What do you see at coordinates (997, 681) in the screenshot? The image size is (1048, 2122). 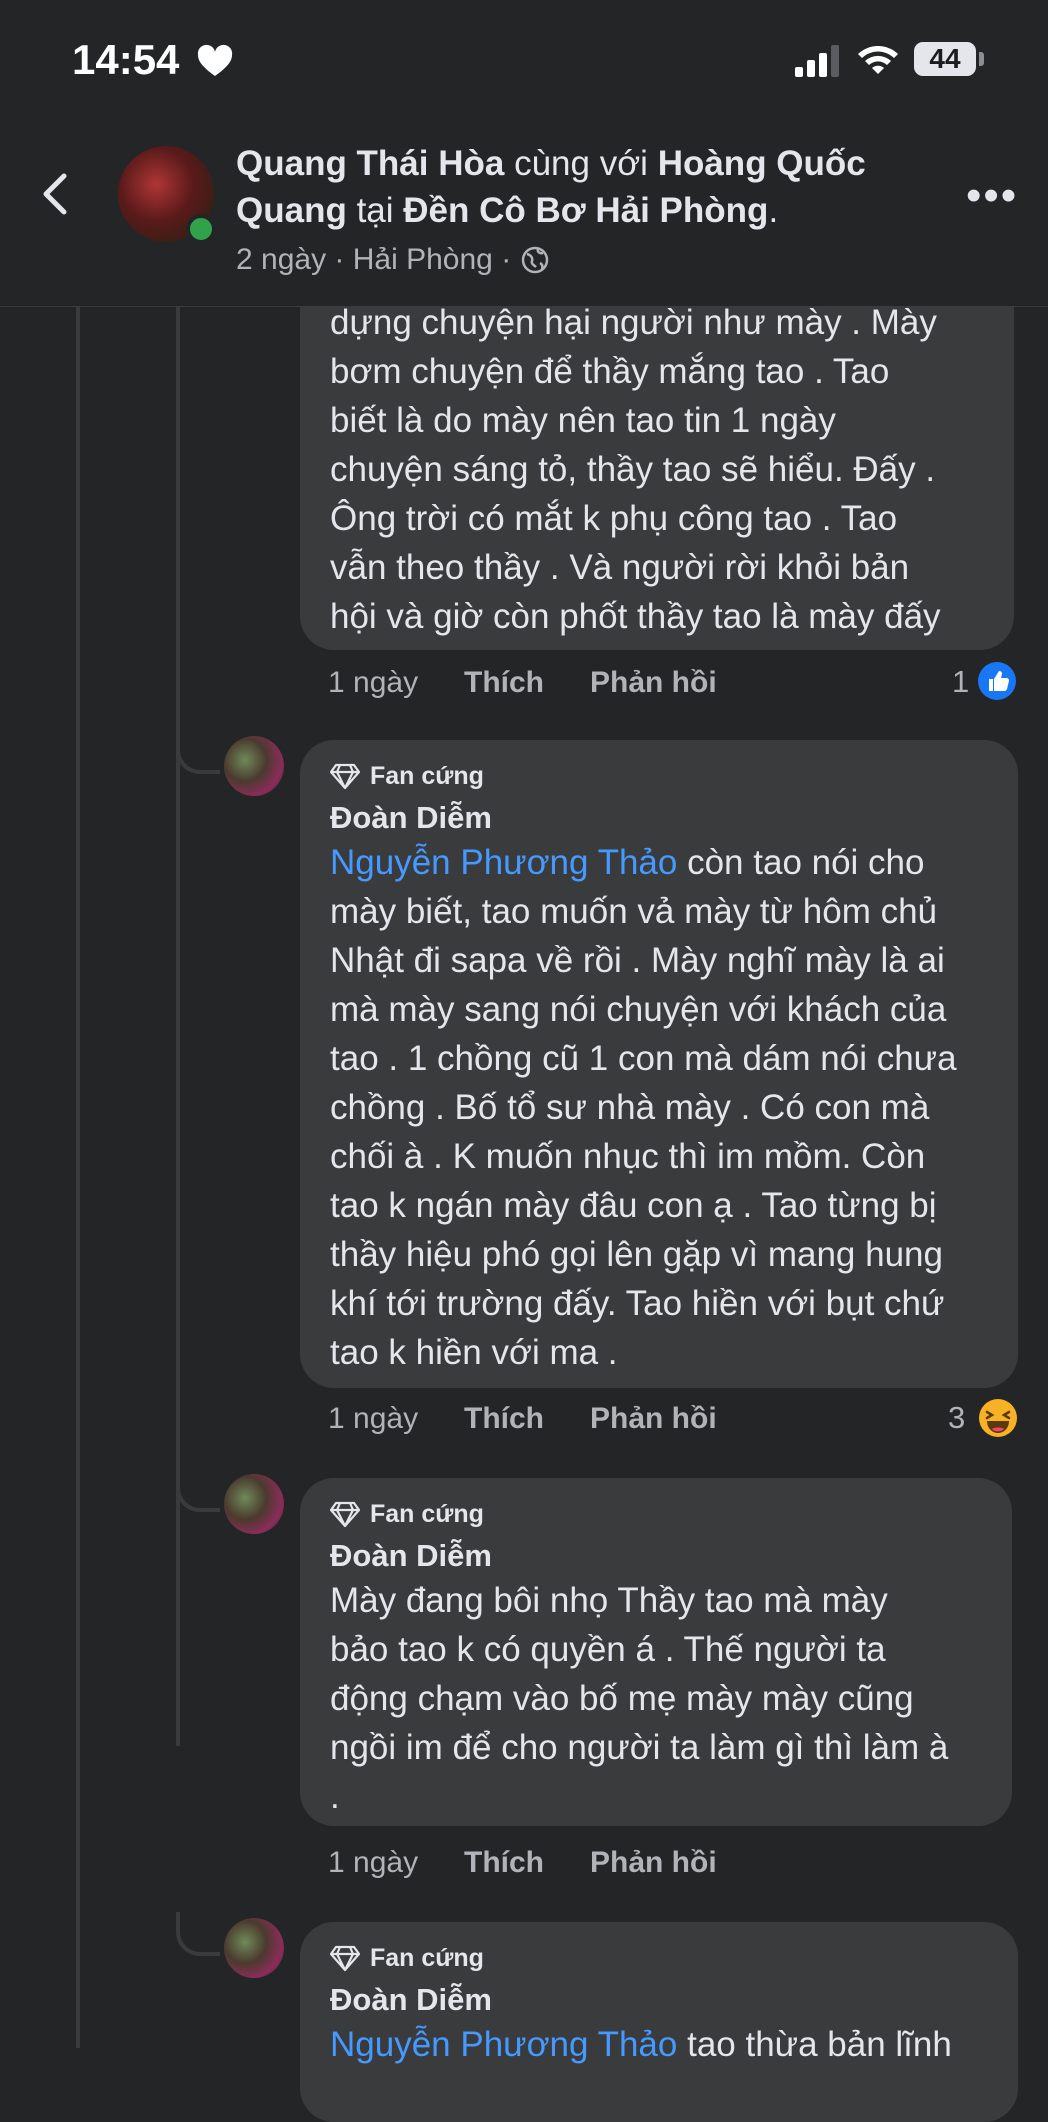 I see `like-icon` at bounding box center [997, 681].